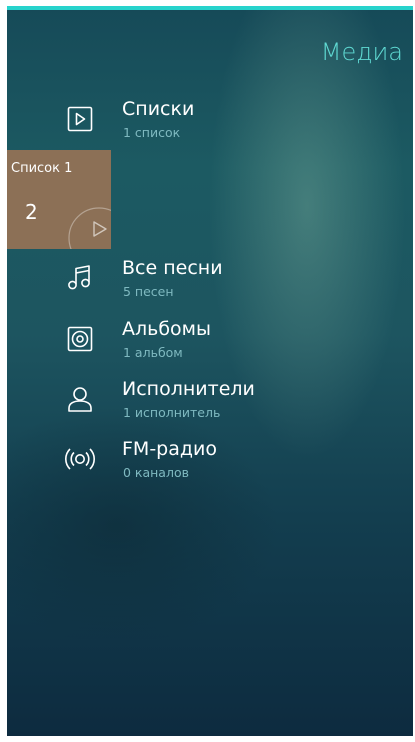  What do you see at coordinates (210, 466) in the screenshot?
I see `menu-item-fm-radio: FM-радио 0 каналов` at bounding box center [210, 466].